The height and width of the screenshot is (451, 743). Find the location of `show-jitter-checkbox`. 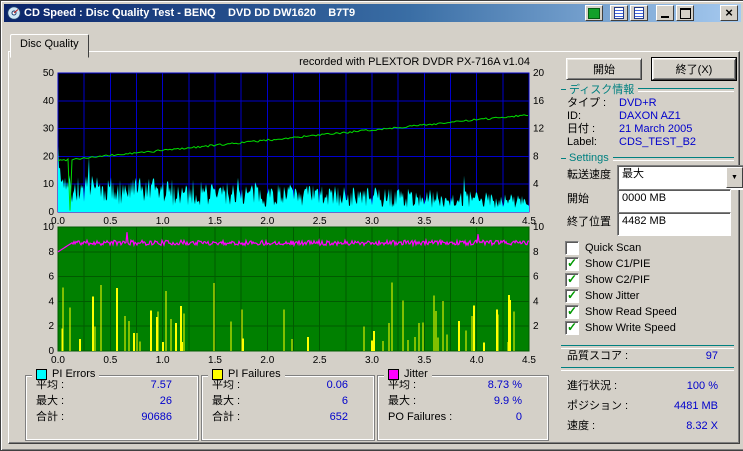

show-jitter-checkbox is located at coordinates (572, 295).